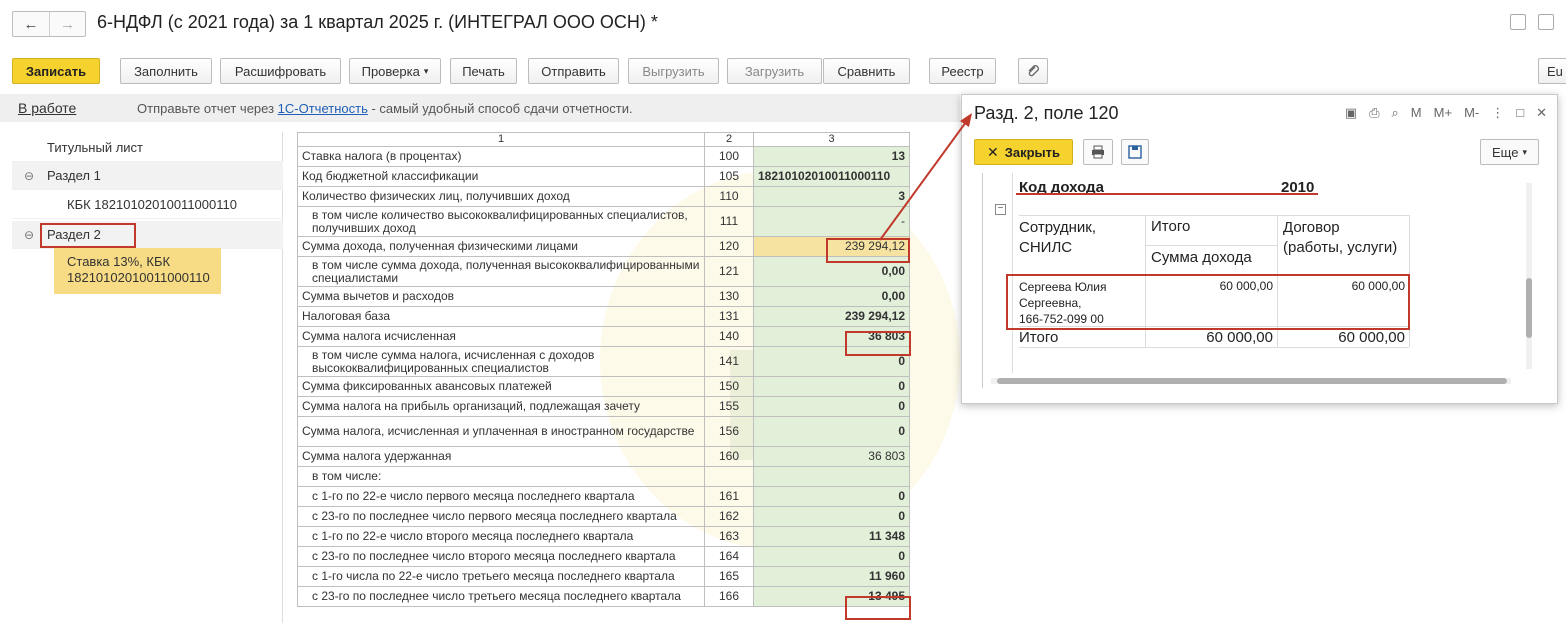 This screenshot has height=623, width=1566. I want to click on header-cell: 1, so click(501, 139).